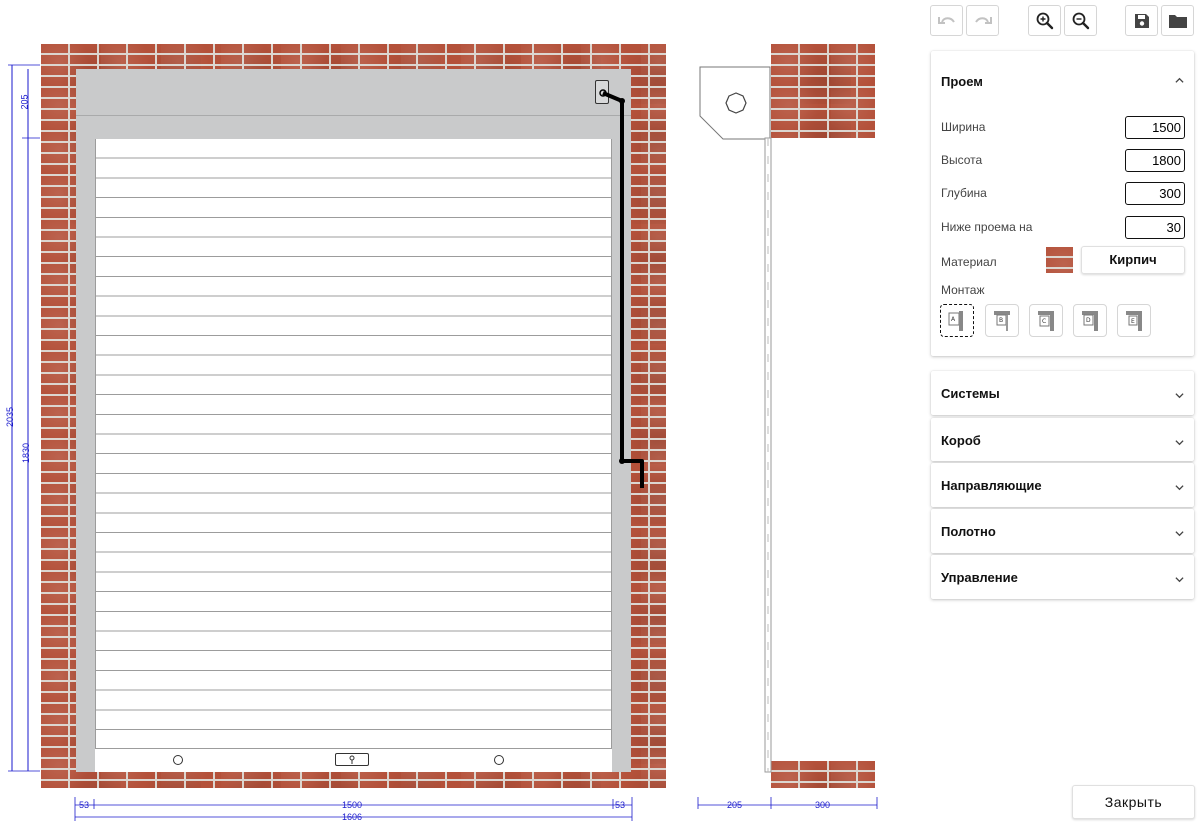 This screenshot has height=834, width=1200. Describe the element at coordinates (963, 290) in the screenshot. I see `mount-label: Монтаж` at that location.